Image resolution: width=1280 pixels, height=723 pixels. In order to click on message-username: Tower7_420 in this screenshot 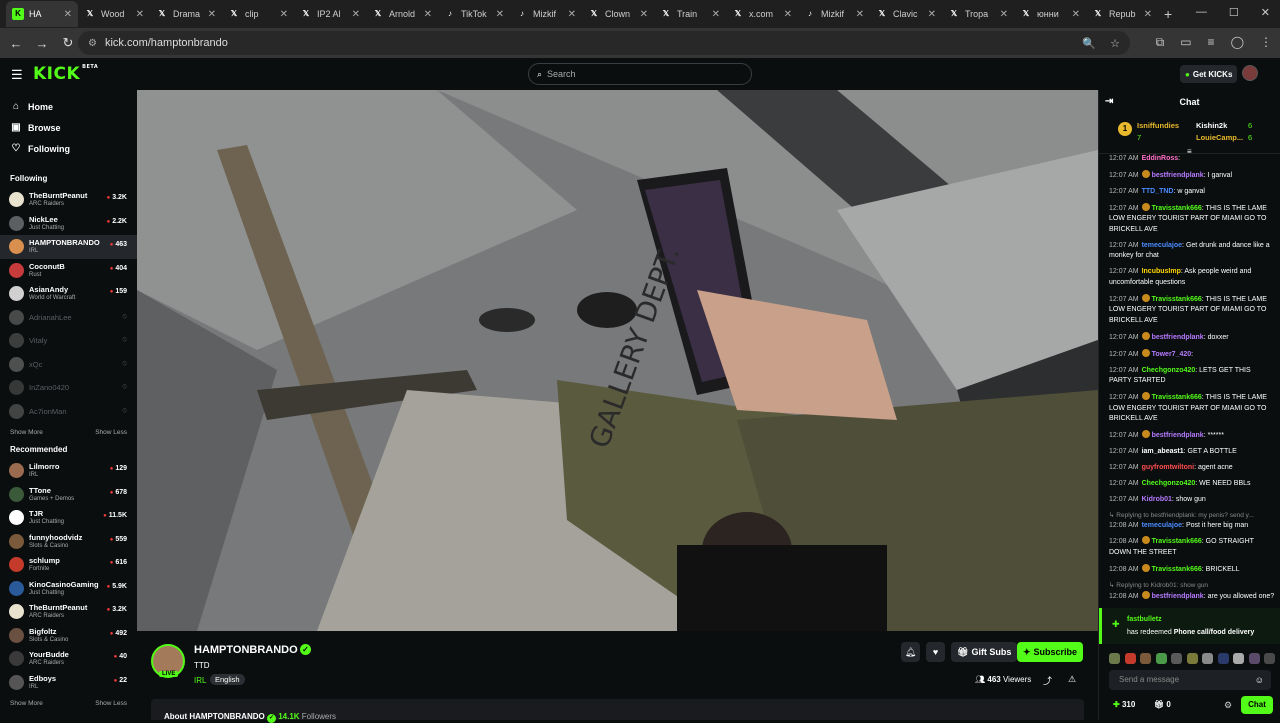, I will do `click(1172, 354)`.